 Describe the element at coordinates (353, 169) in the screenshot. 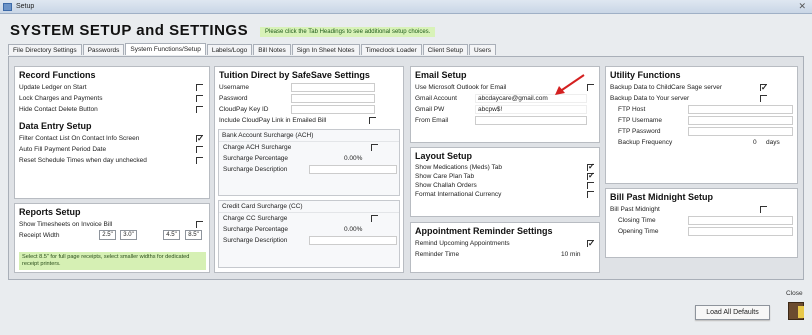

I see `ach-description-field` at that location.